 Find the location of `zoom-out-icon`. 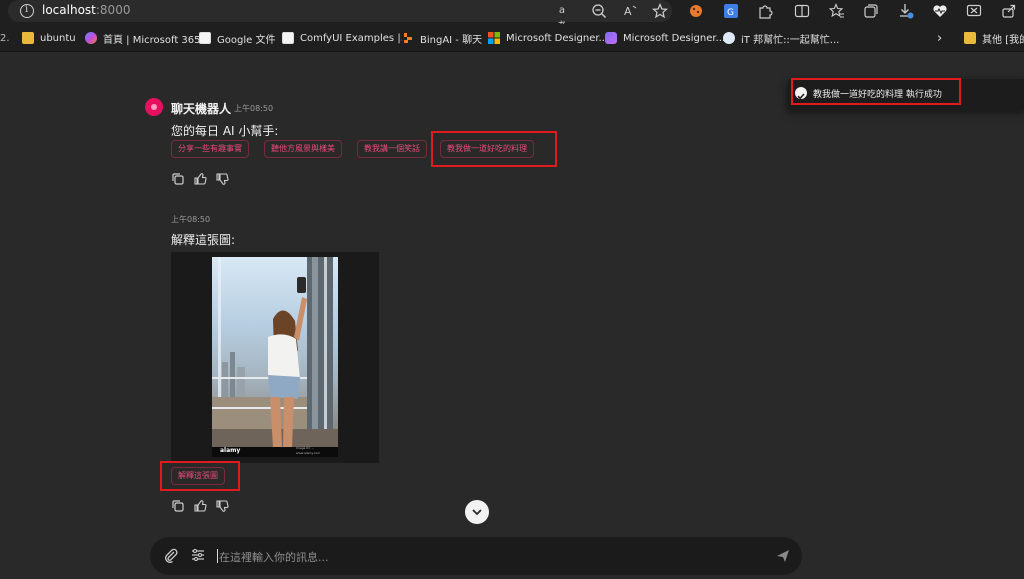

zoom-out-icon is located at coordinates (599, 11).